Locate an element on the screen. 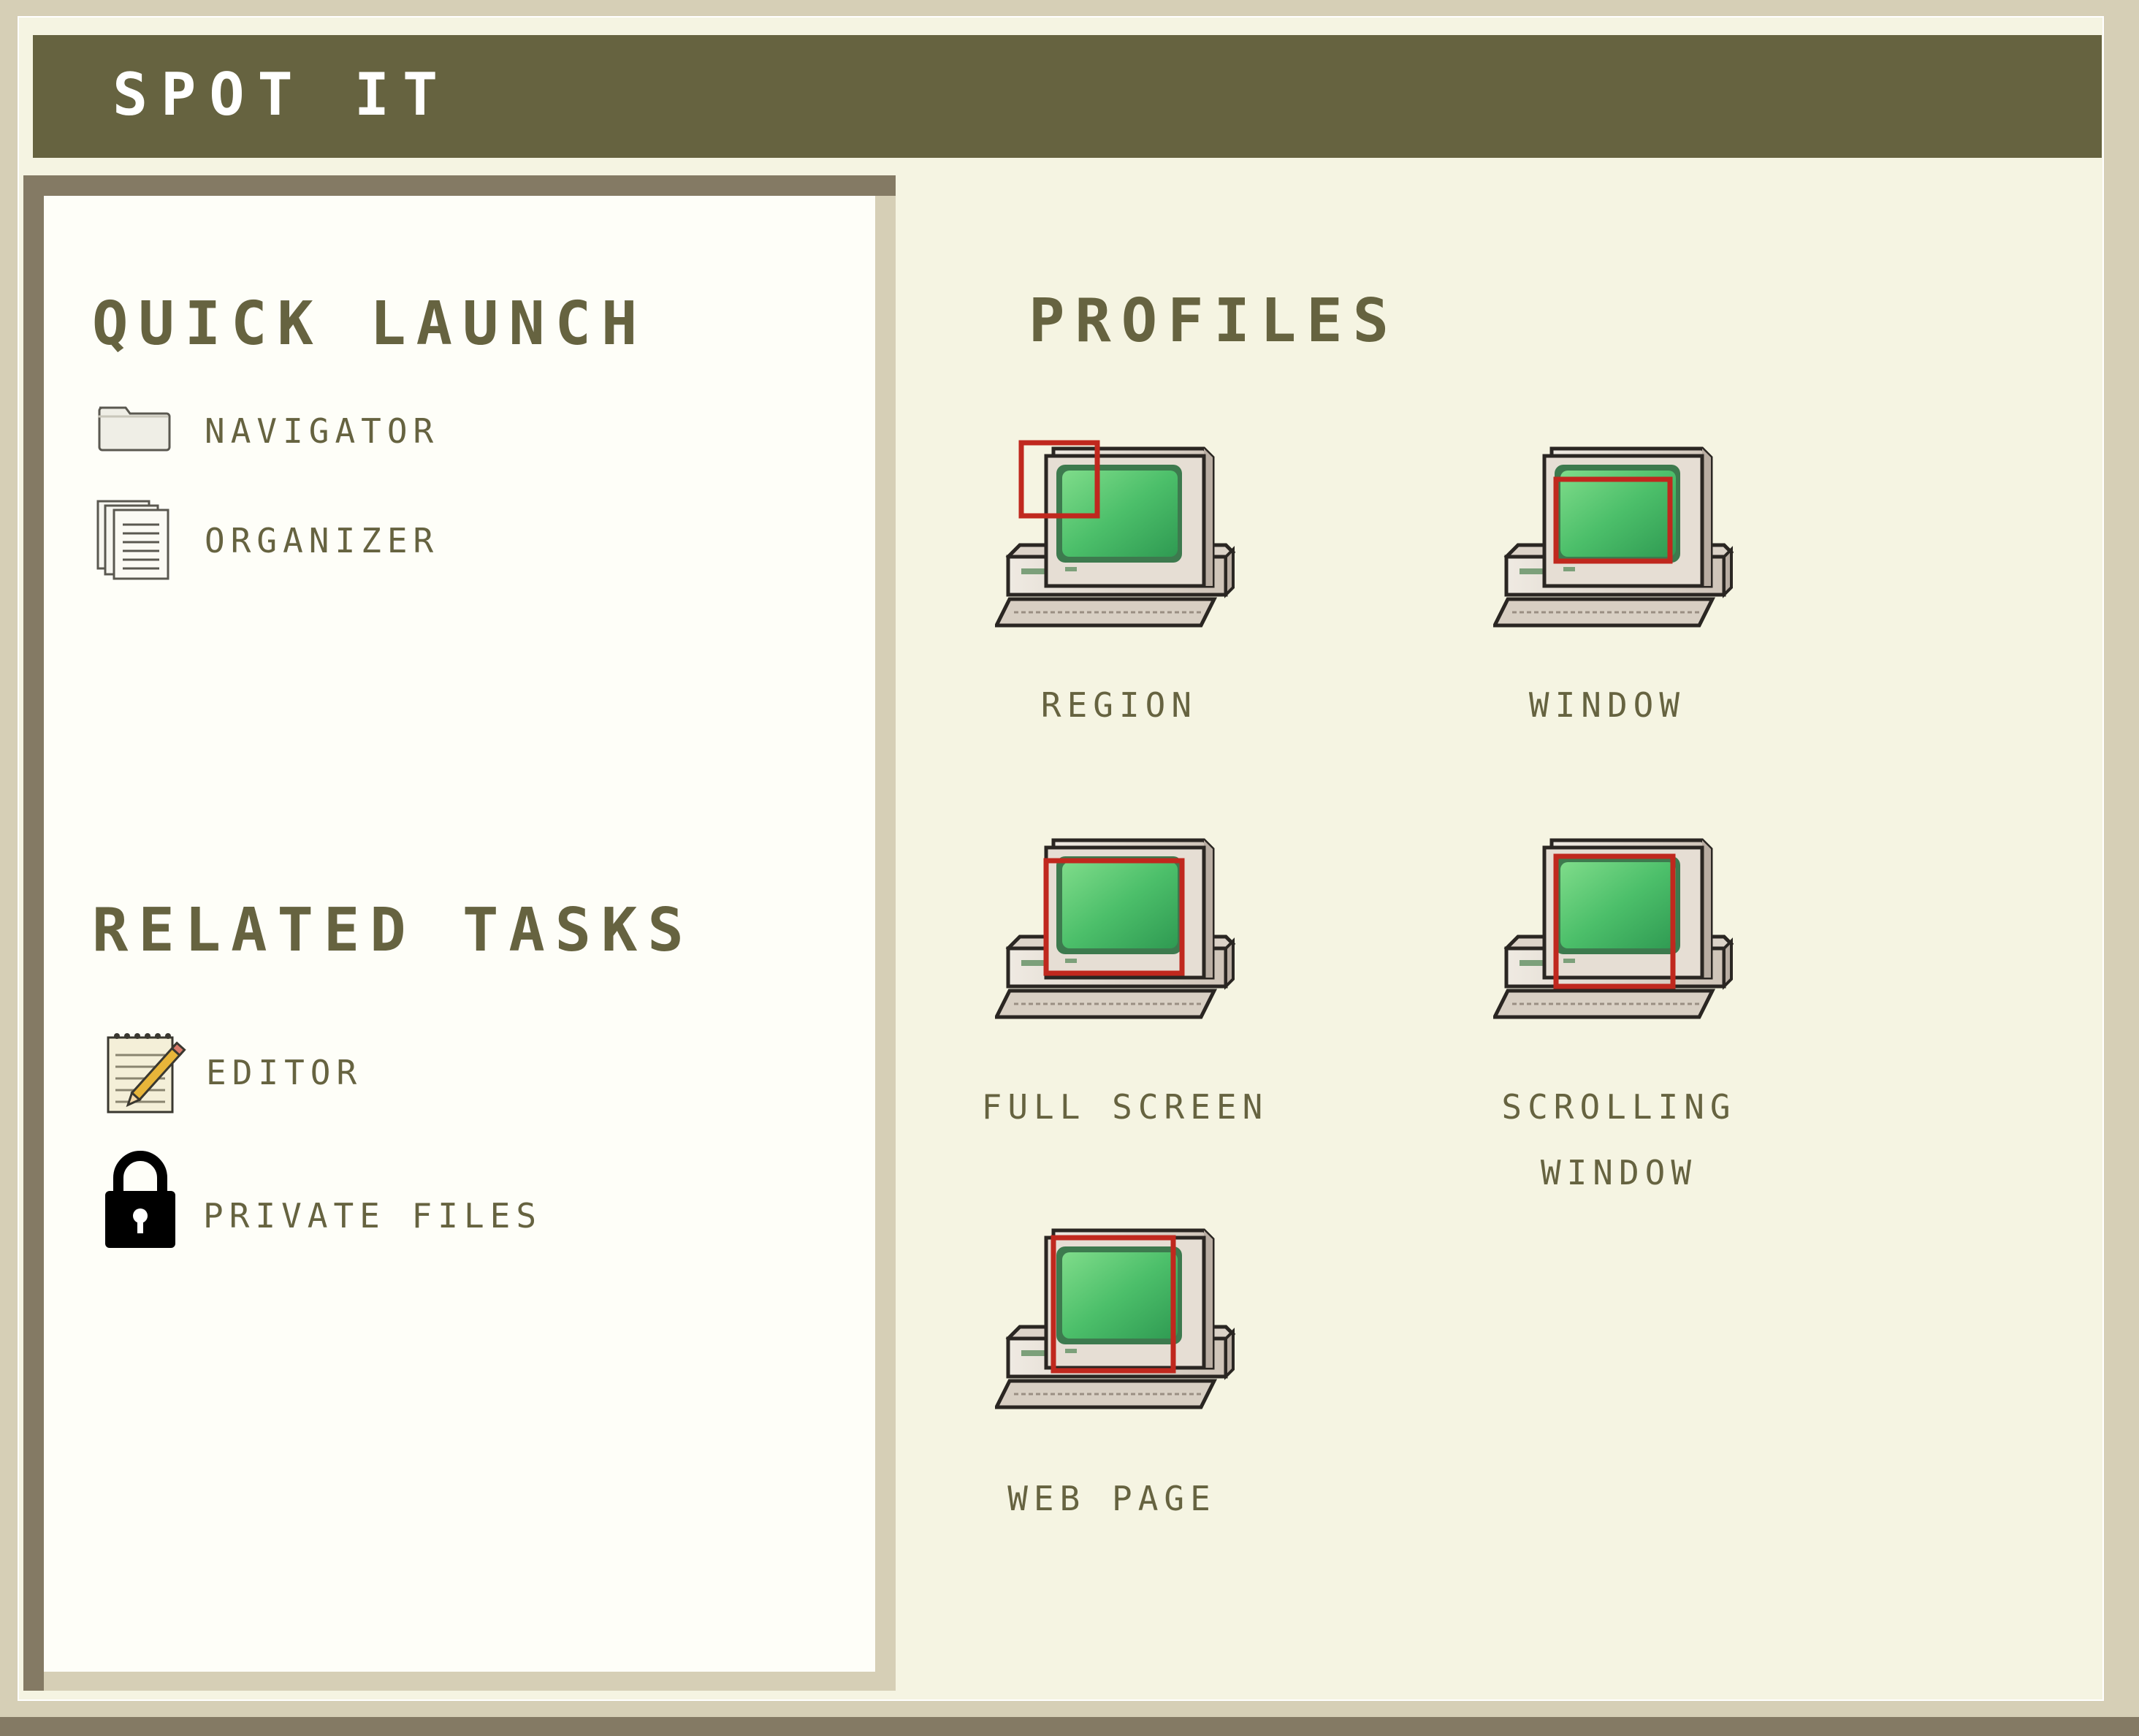 This screenshot has height=1736, width=2139. full-screen-label: FULL SCREEN is located at coordinates (1125, 1107).